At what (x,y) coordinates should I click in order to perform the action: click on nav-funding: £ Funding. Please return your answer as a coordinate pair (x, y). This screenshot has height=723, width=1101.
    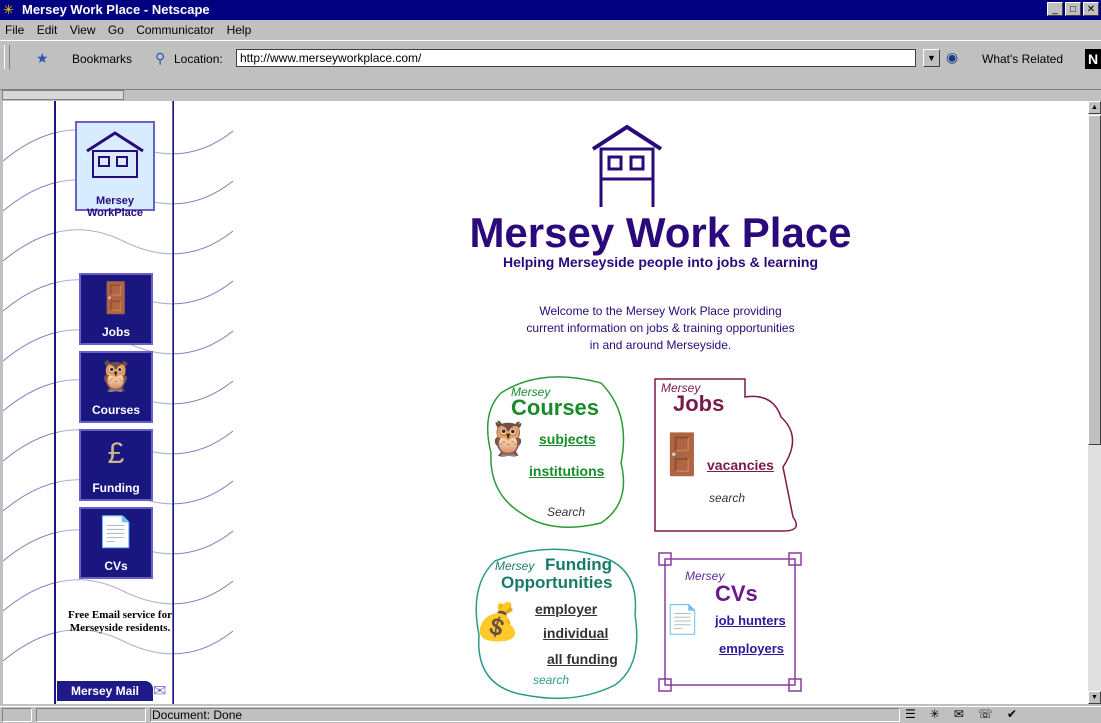
    Looking at the image, I should click on (116, 465).